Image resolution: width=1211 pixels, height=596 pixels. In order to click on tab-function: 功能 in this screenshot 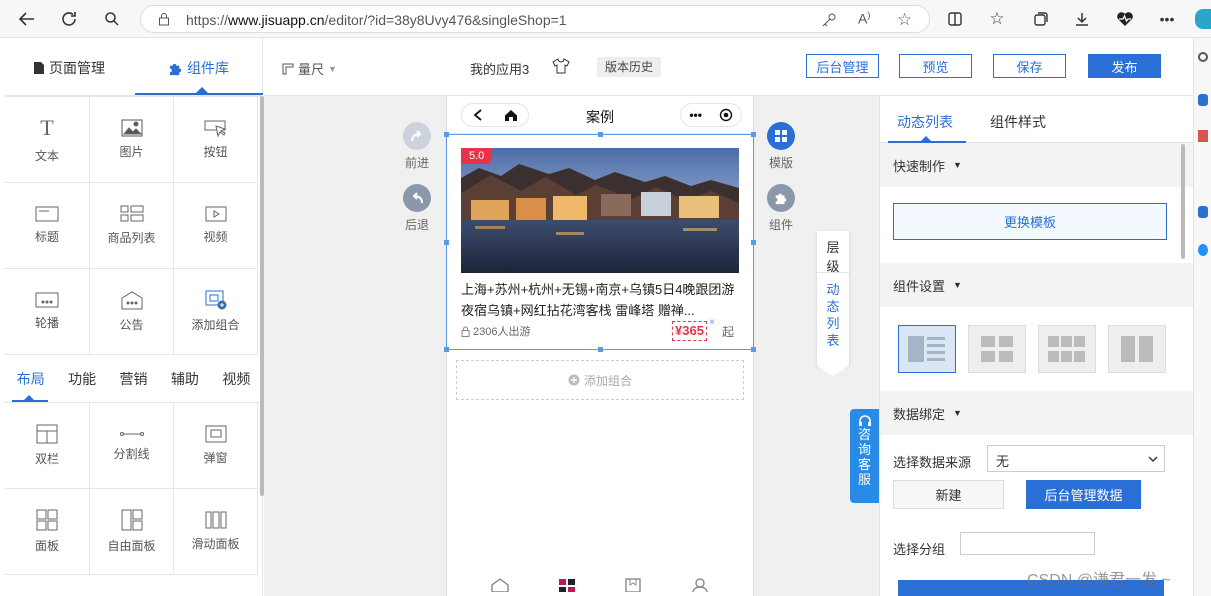, I will do `click(81, 379)`.